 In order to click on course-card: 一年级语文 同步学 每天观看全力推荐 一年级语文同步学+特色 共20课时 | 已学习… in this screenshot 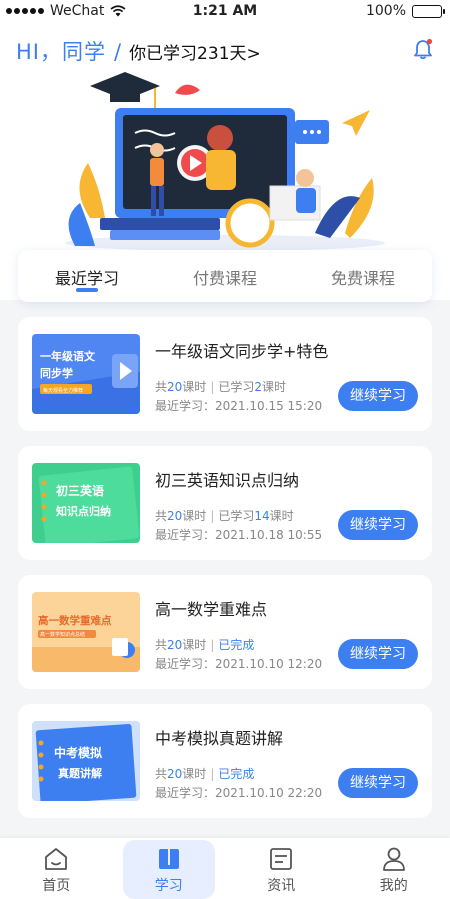, I will do `click(225, 374)`.